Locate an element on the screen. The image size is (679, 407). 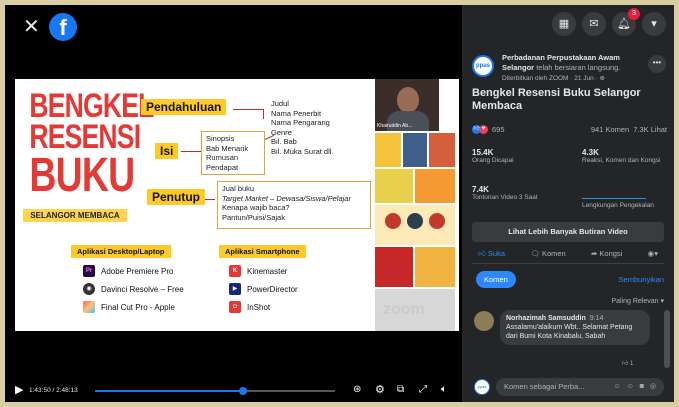
like-button: 👍︎ Suka is located at coordinates (491, 254).